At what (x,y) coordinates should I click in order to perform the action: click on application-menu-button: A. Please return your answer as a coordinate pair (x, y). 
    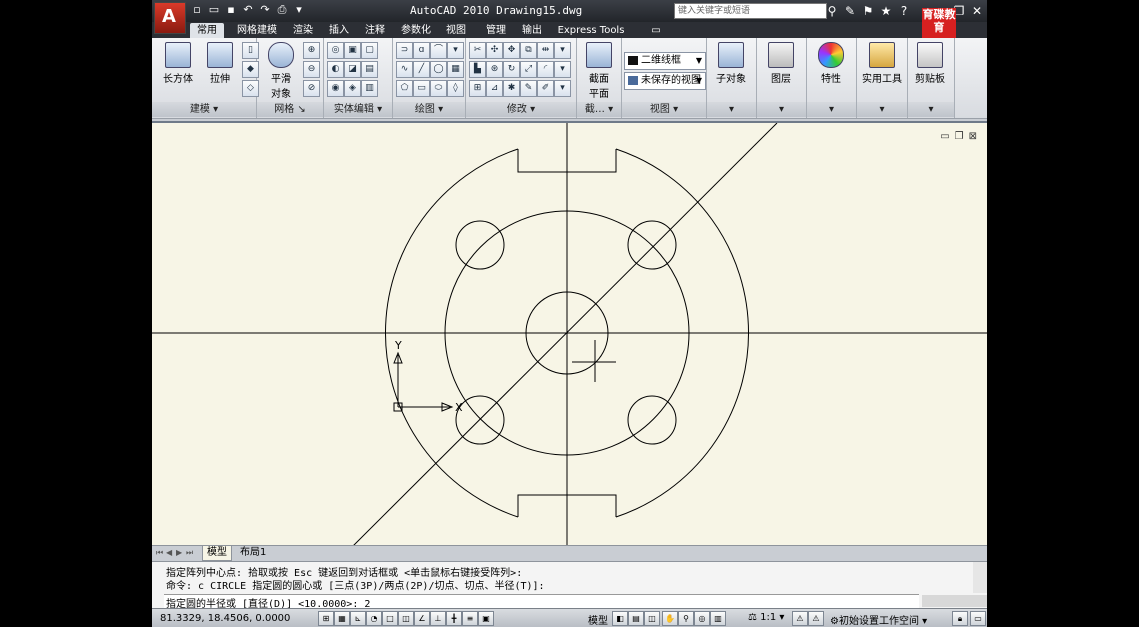
    Looking at the image, I should click on (170, 18).